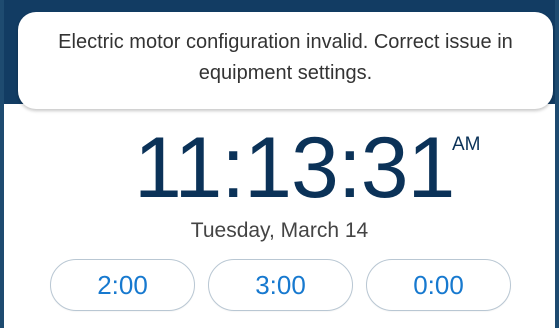 This screenshot has height=328, width=559. Describe the element at coordinates (466, 144) in the screenshot. I see `clock-period: AM` at that location.